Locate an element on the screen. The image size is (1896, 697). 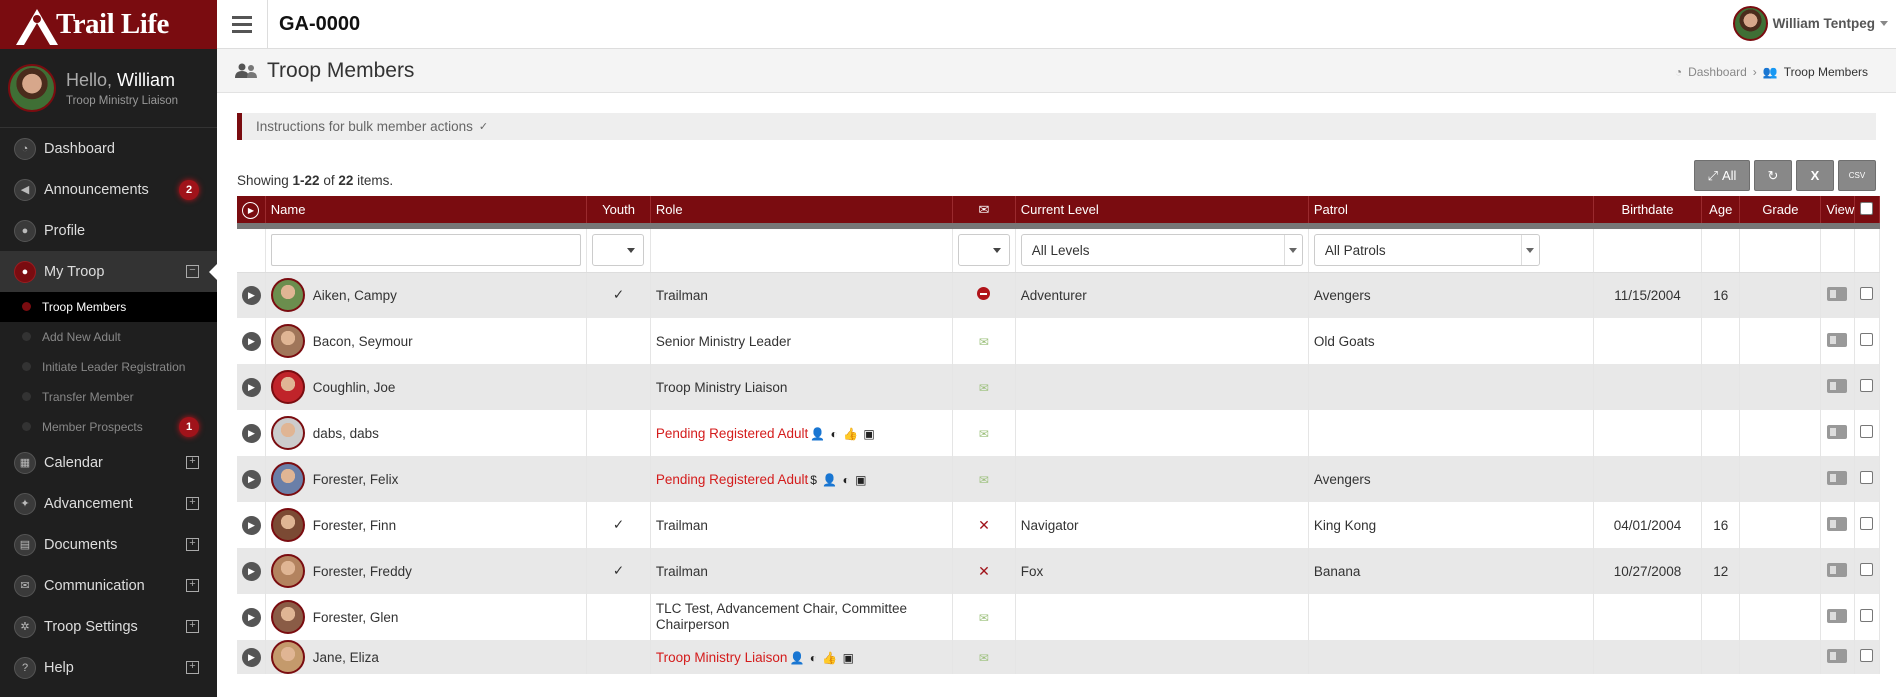
refresh-button: ↻ is located at coordinates (1773, 175).